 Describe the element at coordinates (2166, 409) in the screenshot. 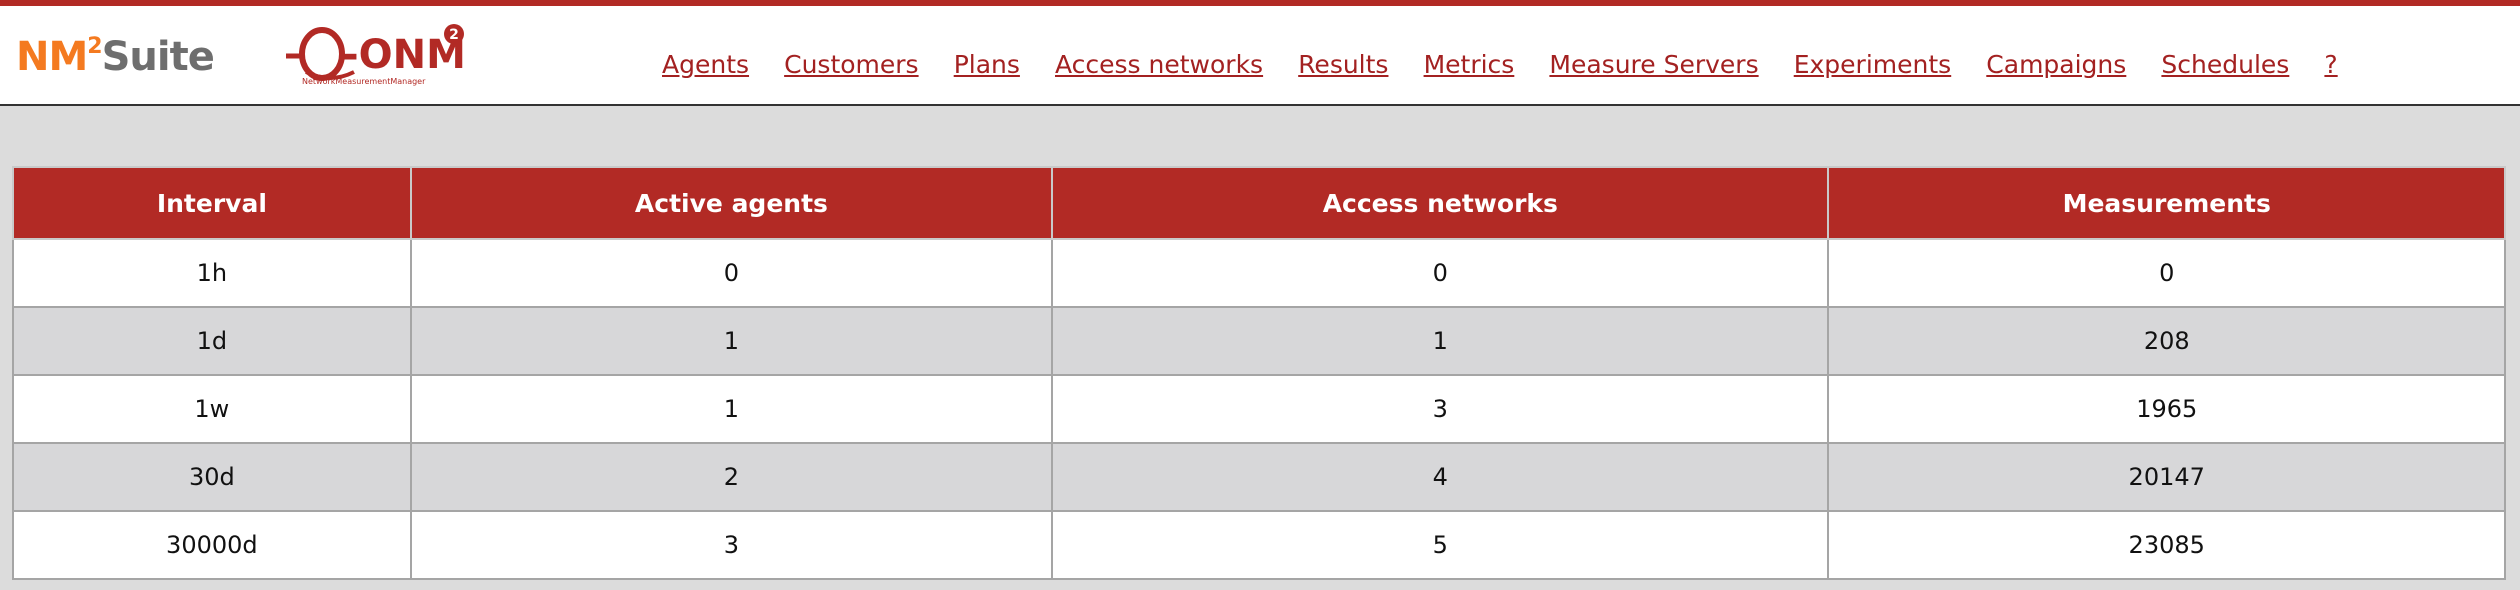

I see `cell-measurements: 1965` at that location.